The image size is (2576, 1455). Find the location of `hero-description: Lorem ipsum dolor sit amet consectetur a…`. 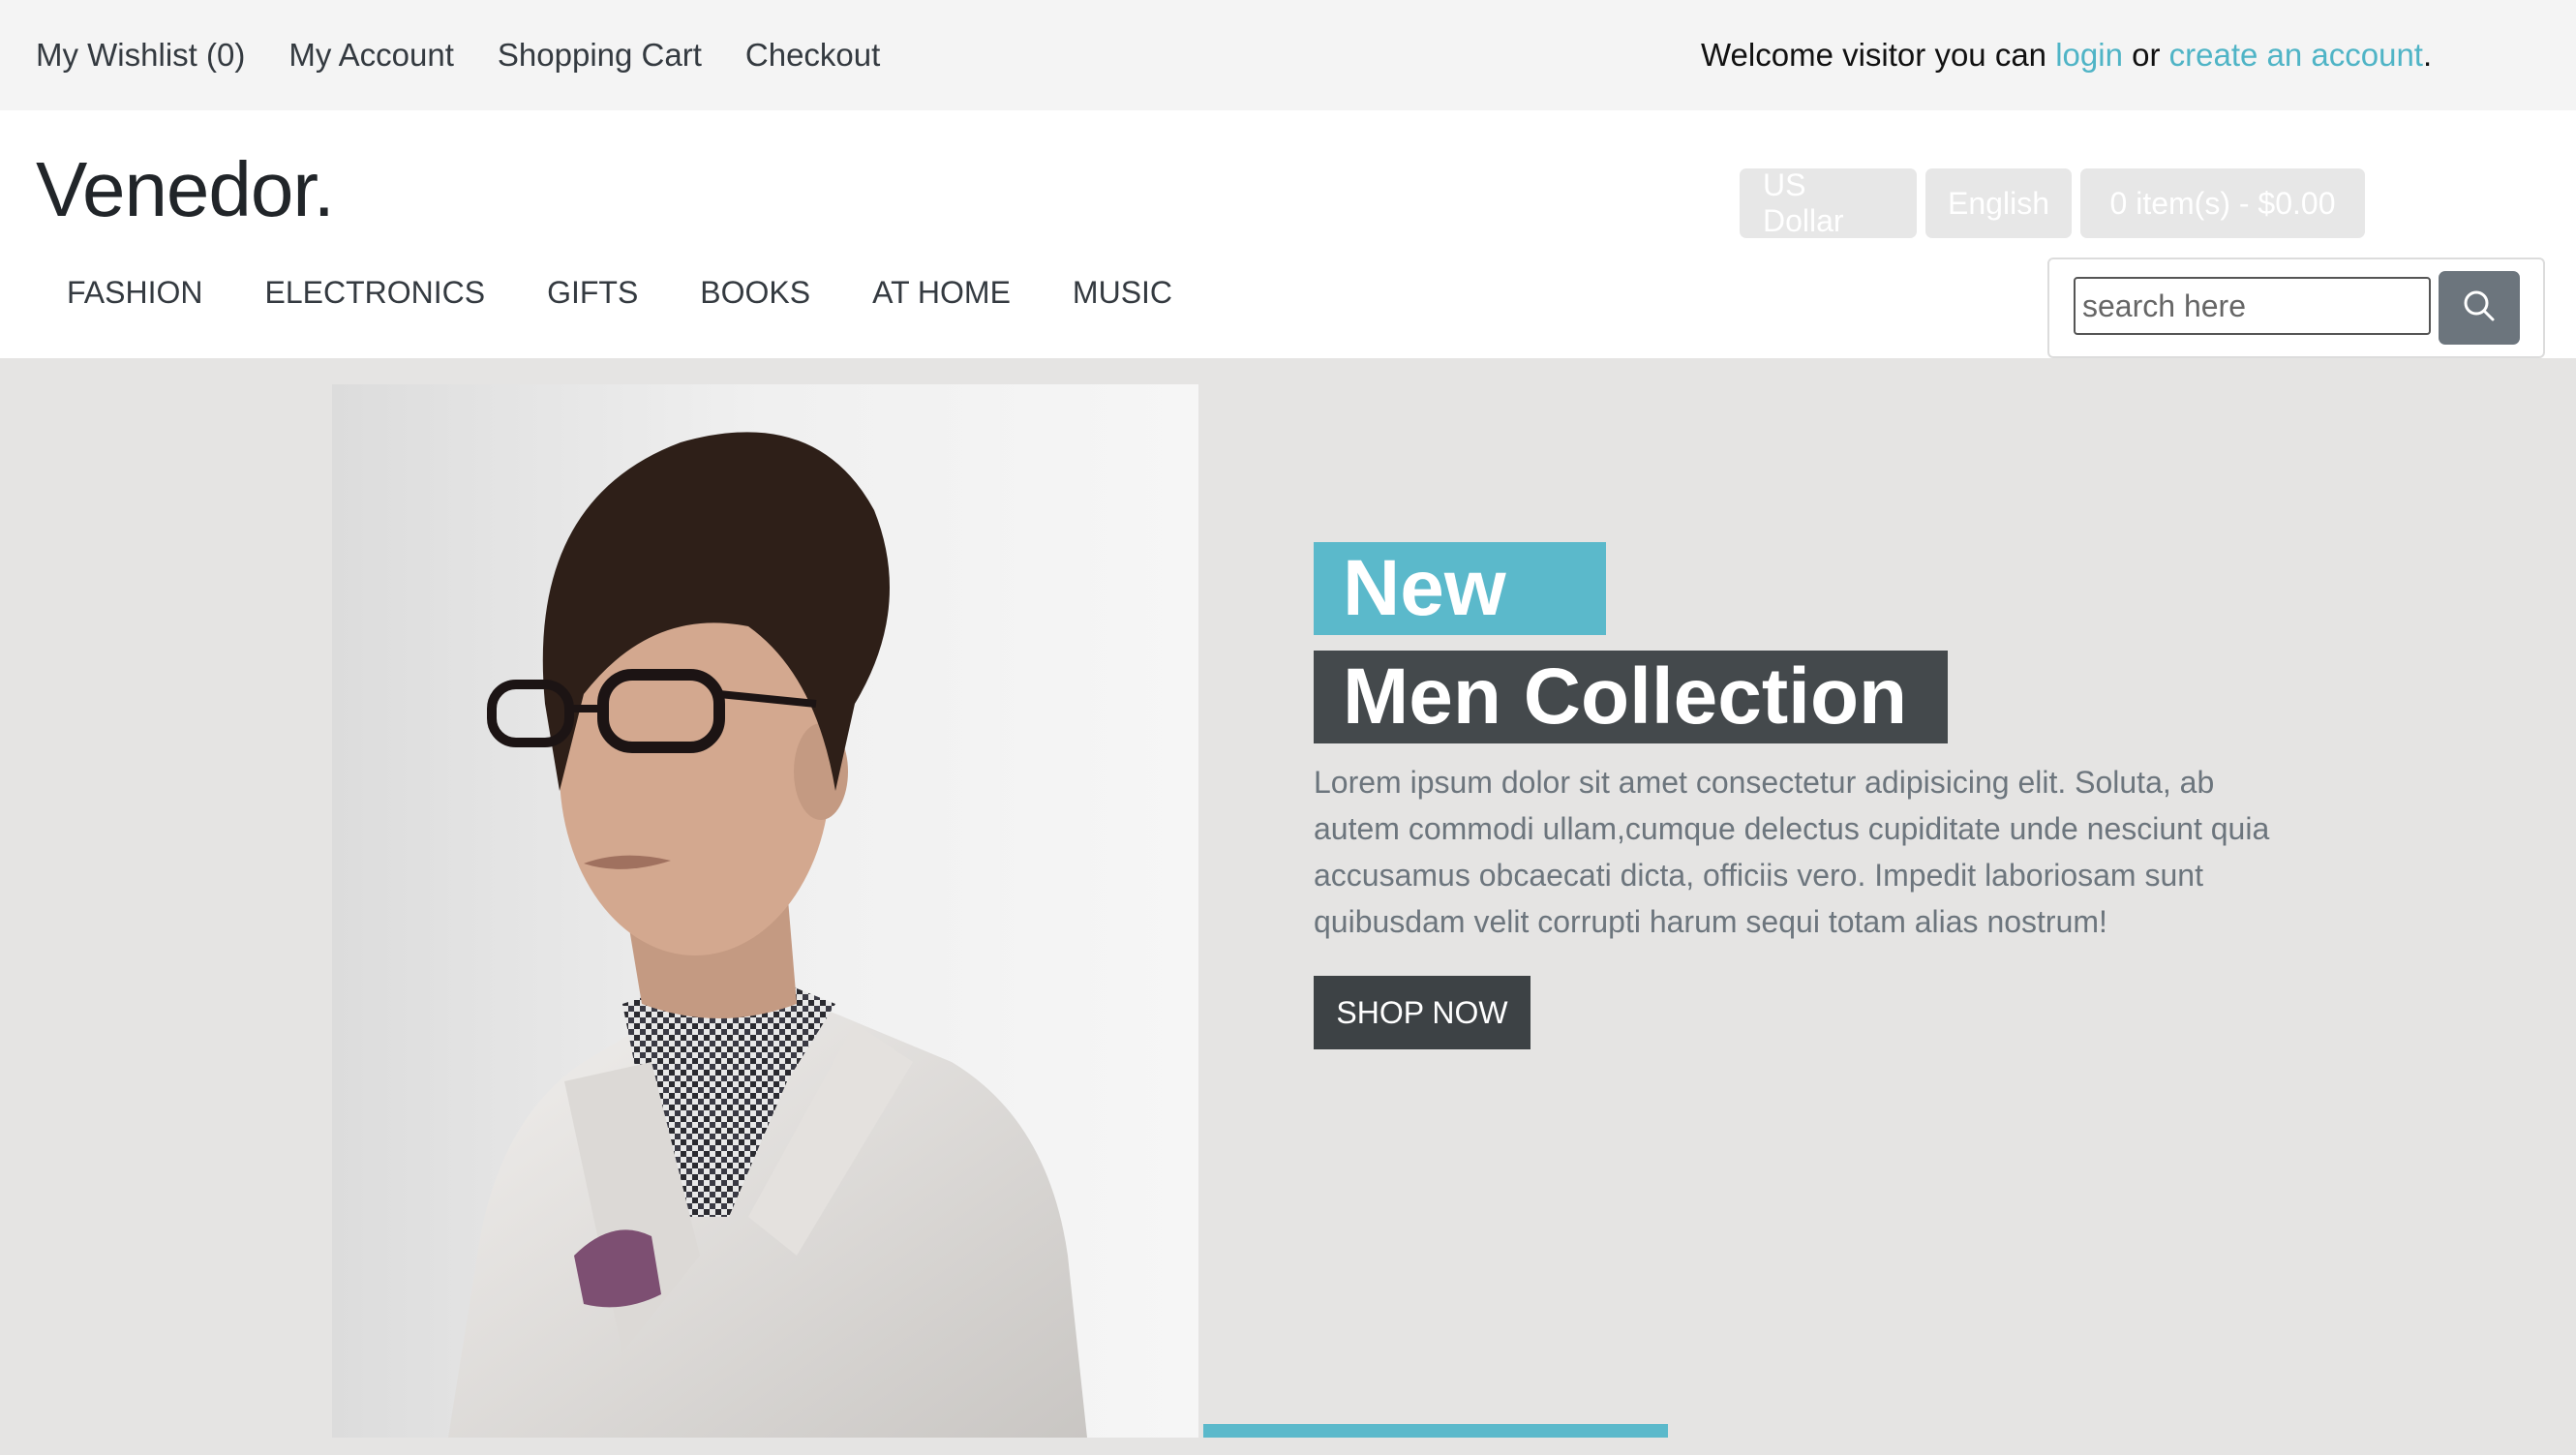

hero-description: Lorem ipsum dolor sit amet consectetur a… is located at coordinates (1792, 852).